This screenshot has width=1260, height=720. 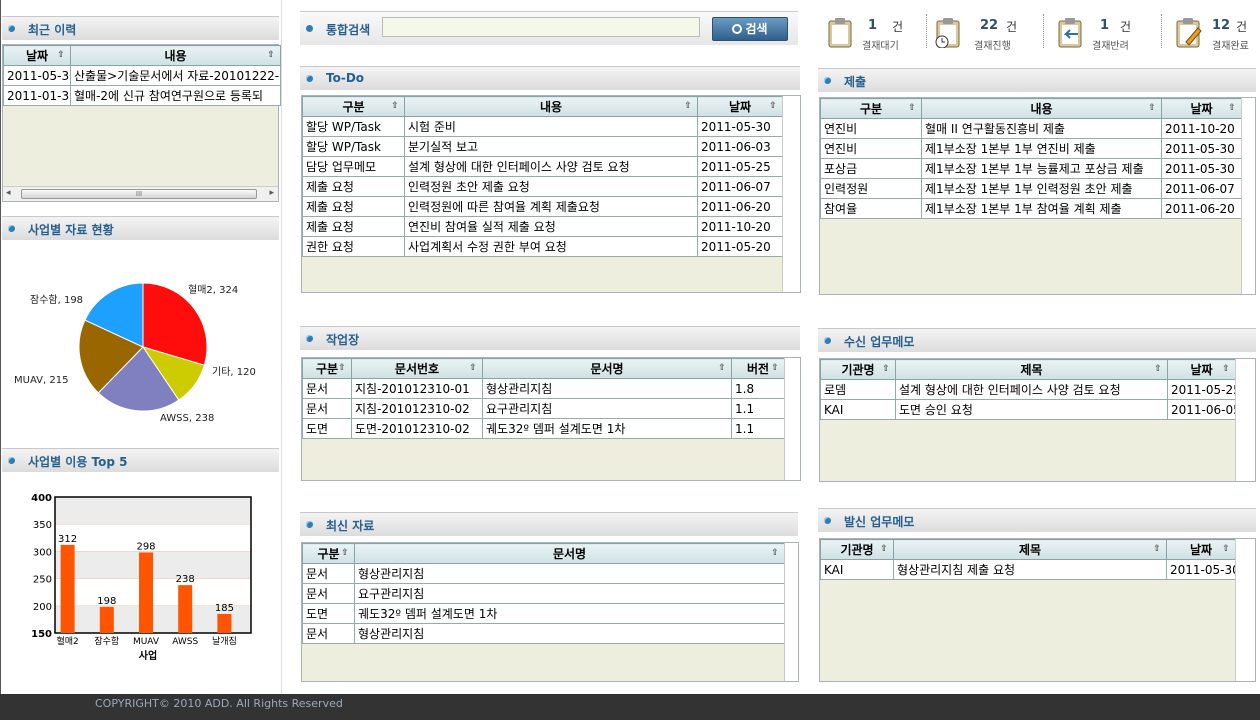 I want to click on table-row: 문서 지침-201012310-02 요구관리지침 1.1, so click(x=543, y=408).